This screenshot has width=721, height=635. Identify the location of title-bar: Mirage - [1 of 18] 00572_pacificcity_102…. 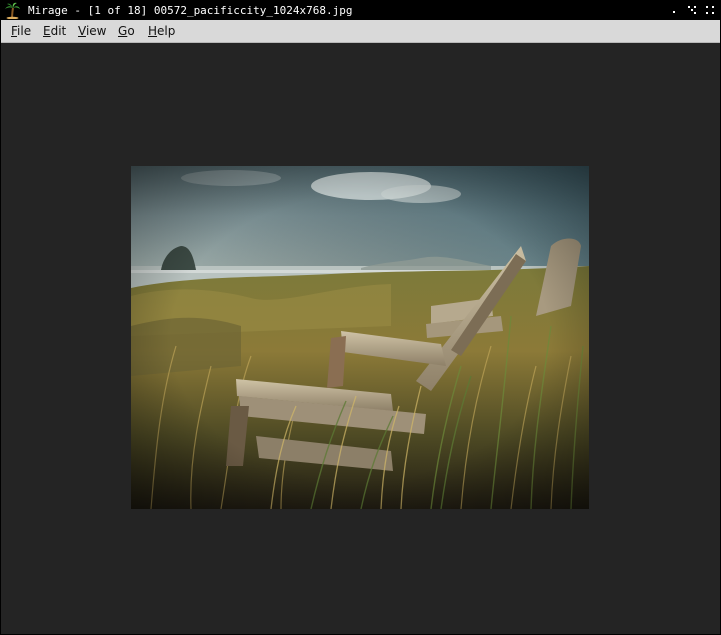
(360, 10).